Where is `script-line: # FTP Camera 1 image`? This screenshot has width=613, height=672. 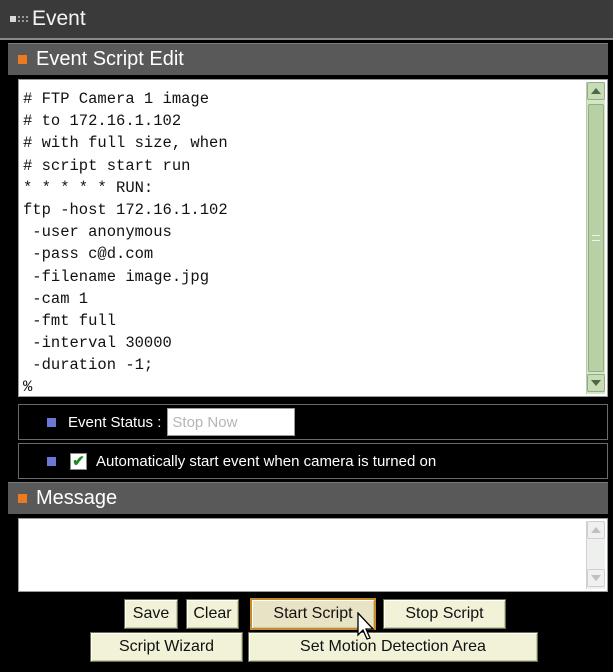 script-line: # FTP Camera 1 image is located at coordinates (116, 99).